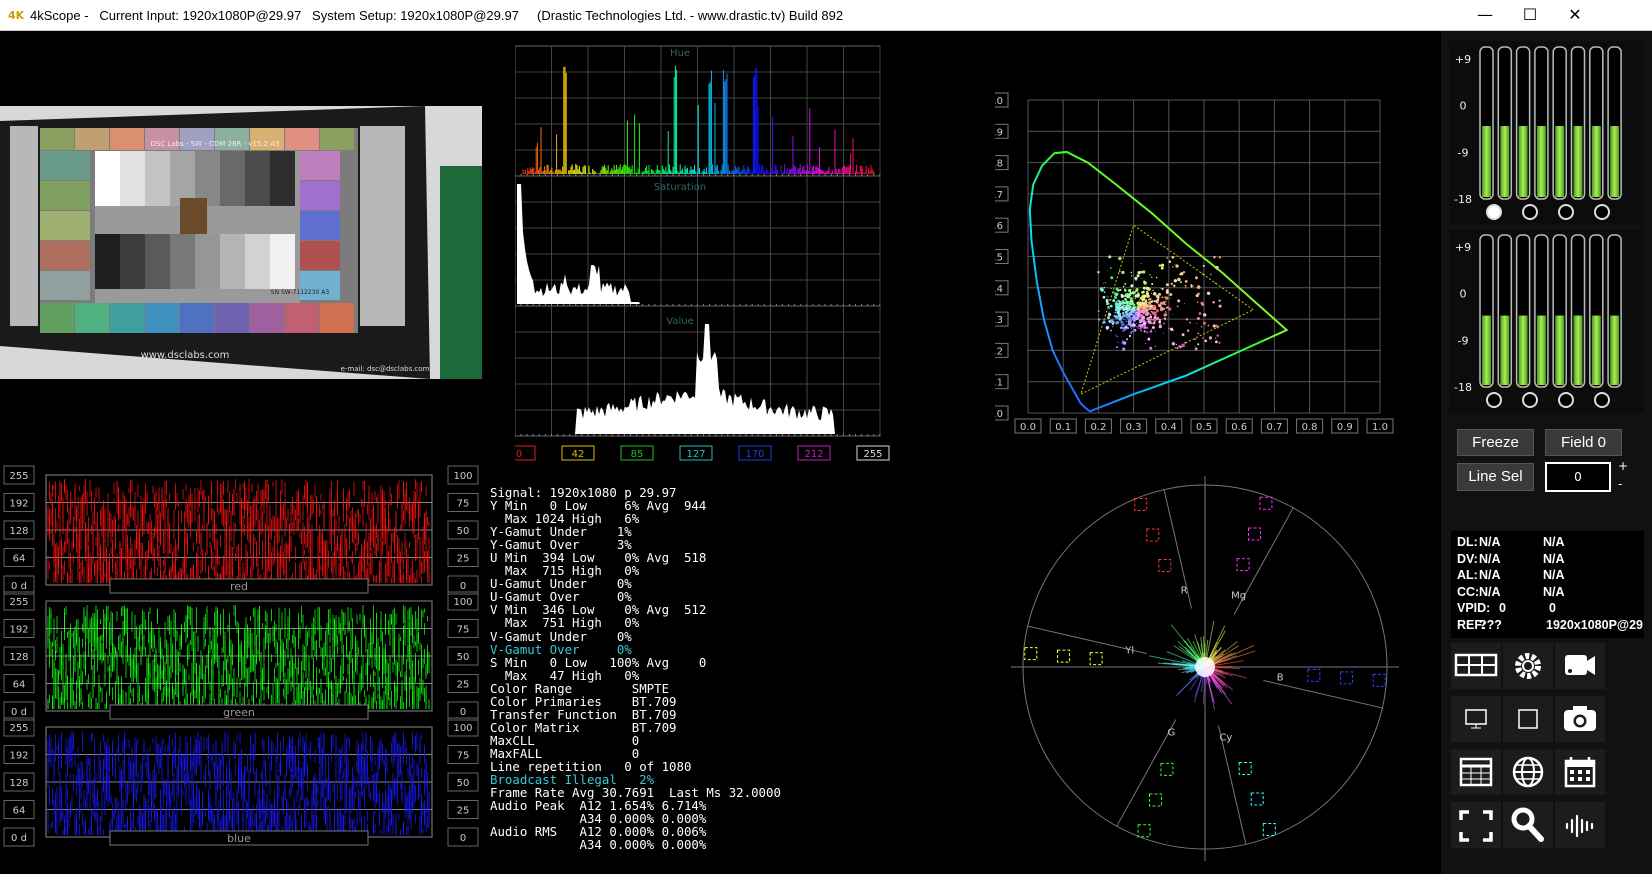 The width and height of the screenshot is (1652, 874). Describe the element at coordinates (1463, 199) in the screenshot. I see `meter-scale-label: -18` at that location.